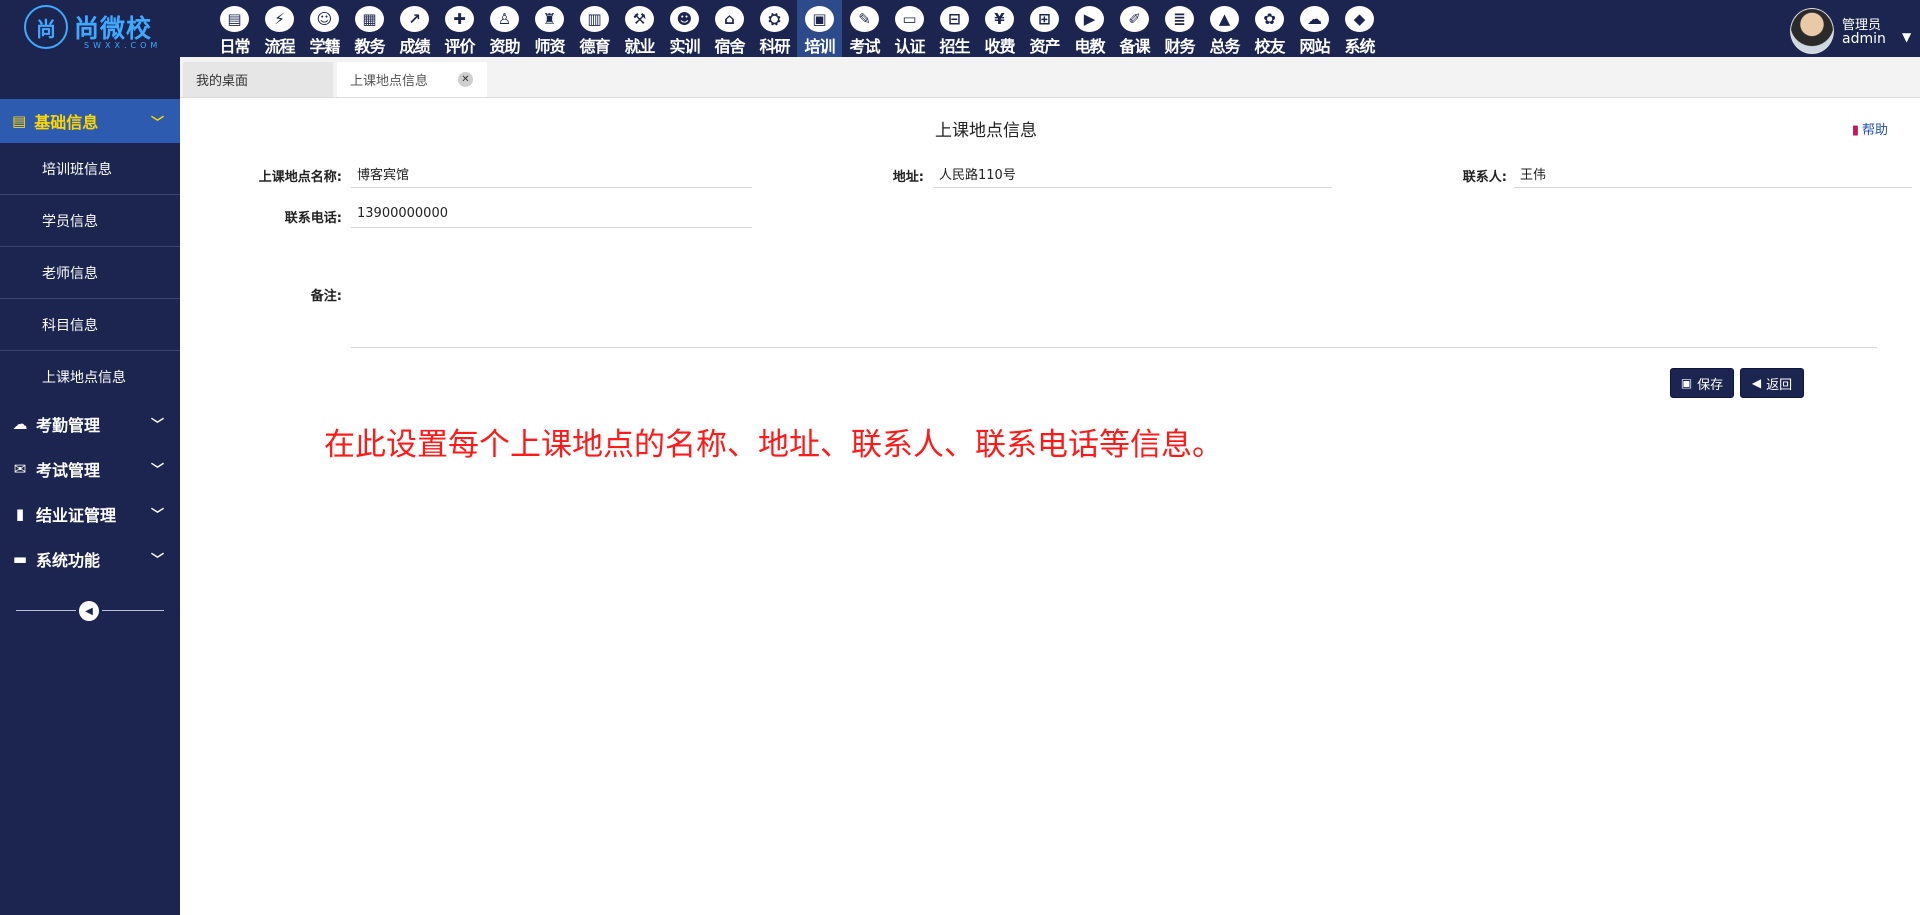  What do you see at coordinates (986, 131) in the screenshot?
I see `page-title: 上课地点信息` at bounding box center [986, 131].